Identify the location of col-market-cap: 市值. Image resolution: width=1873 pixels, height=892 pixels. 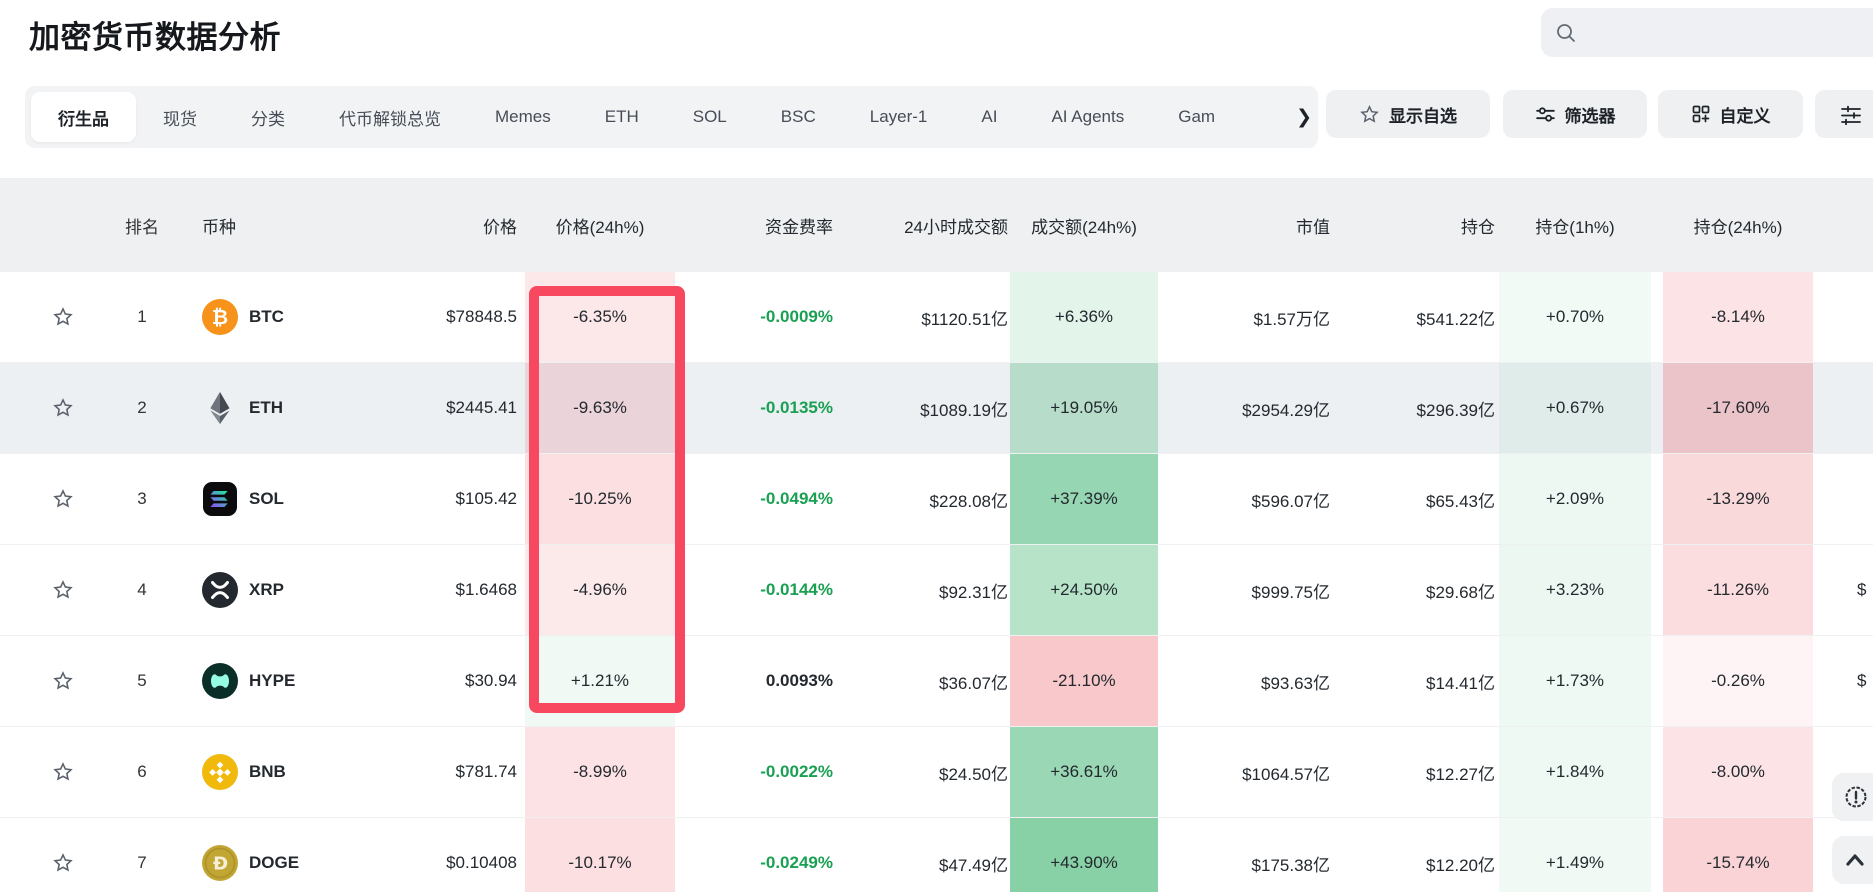
(1246, 225).